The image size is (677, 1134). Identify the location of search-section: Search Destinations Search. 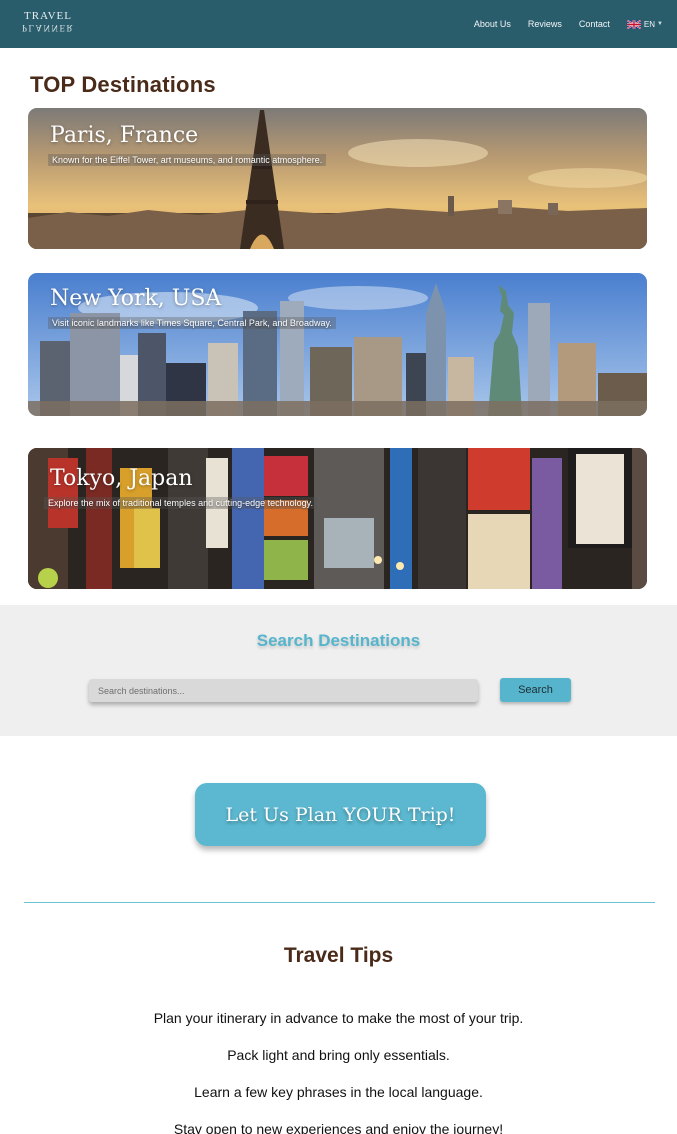
(338, 670).